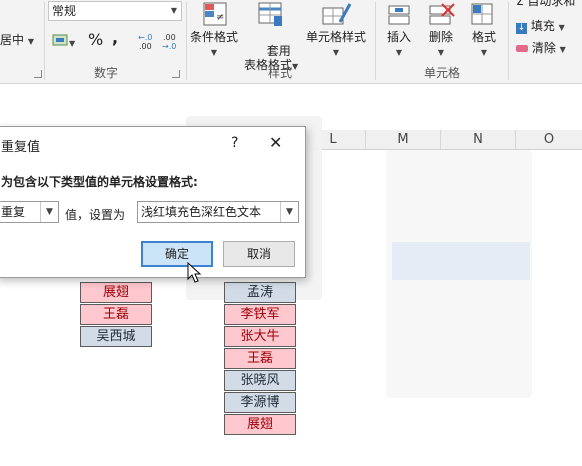 This screenshot has width=582, height=466. I want to click on comma-symbol: ,, so click(115, 37).